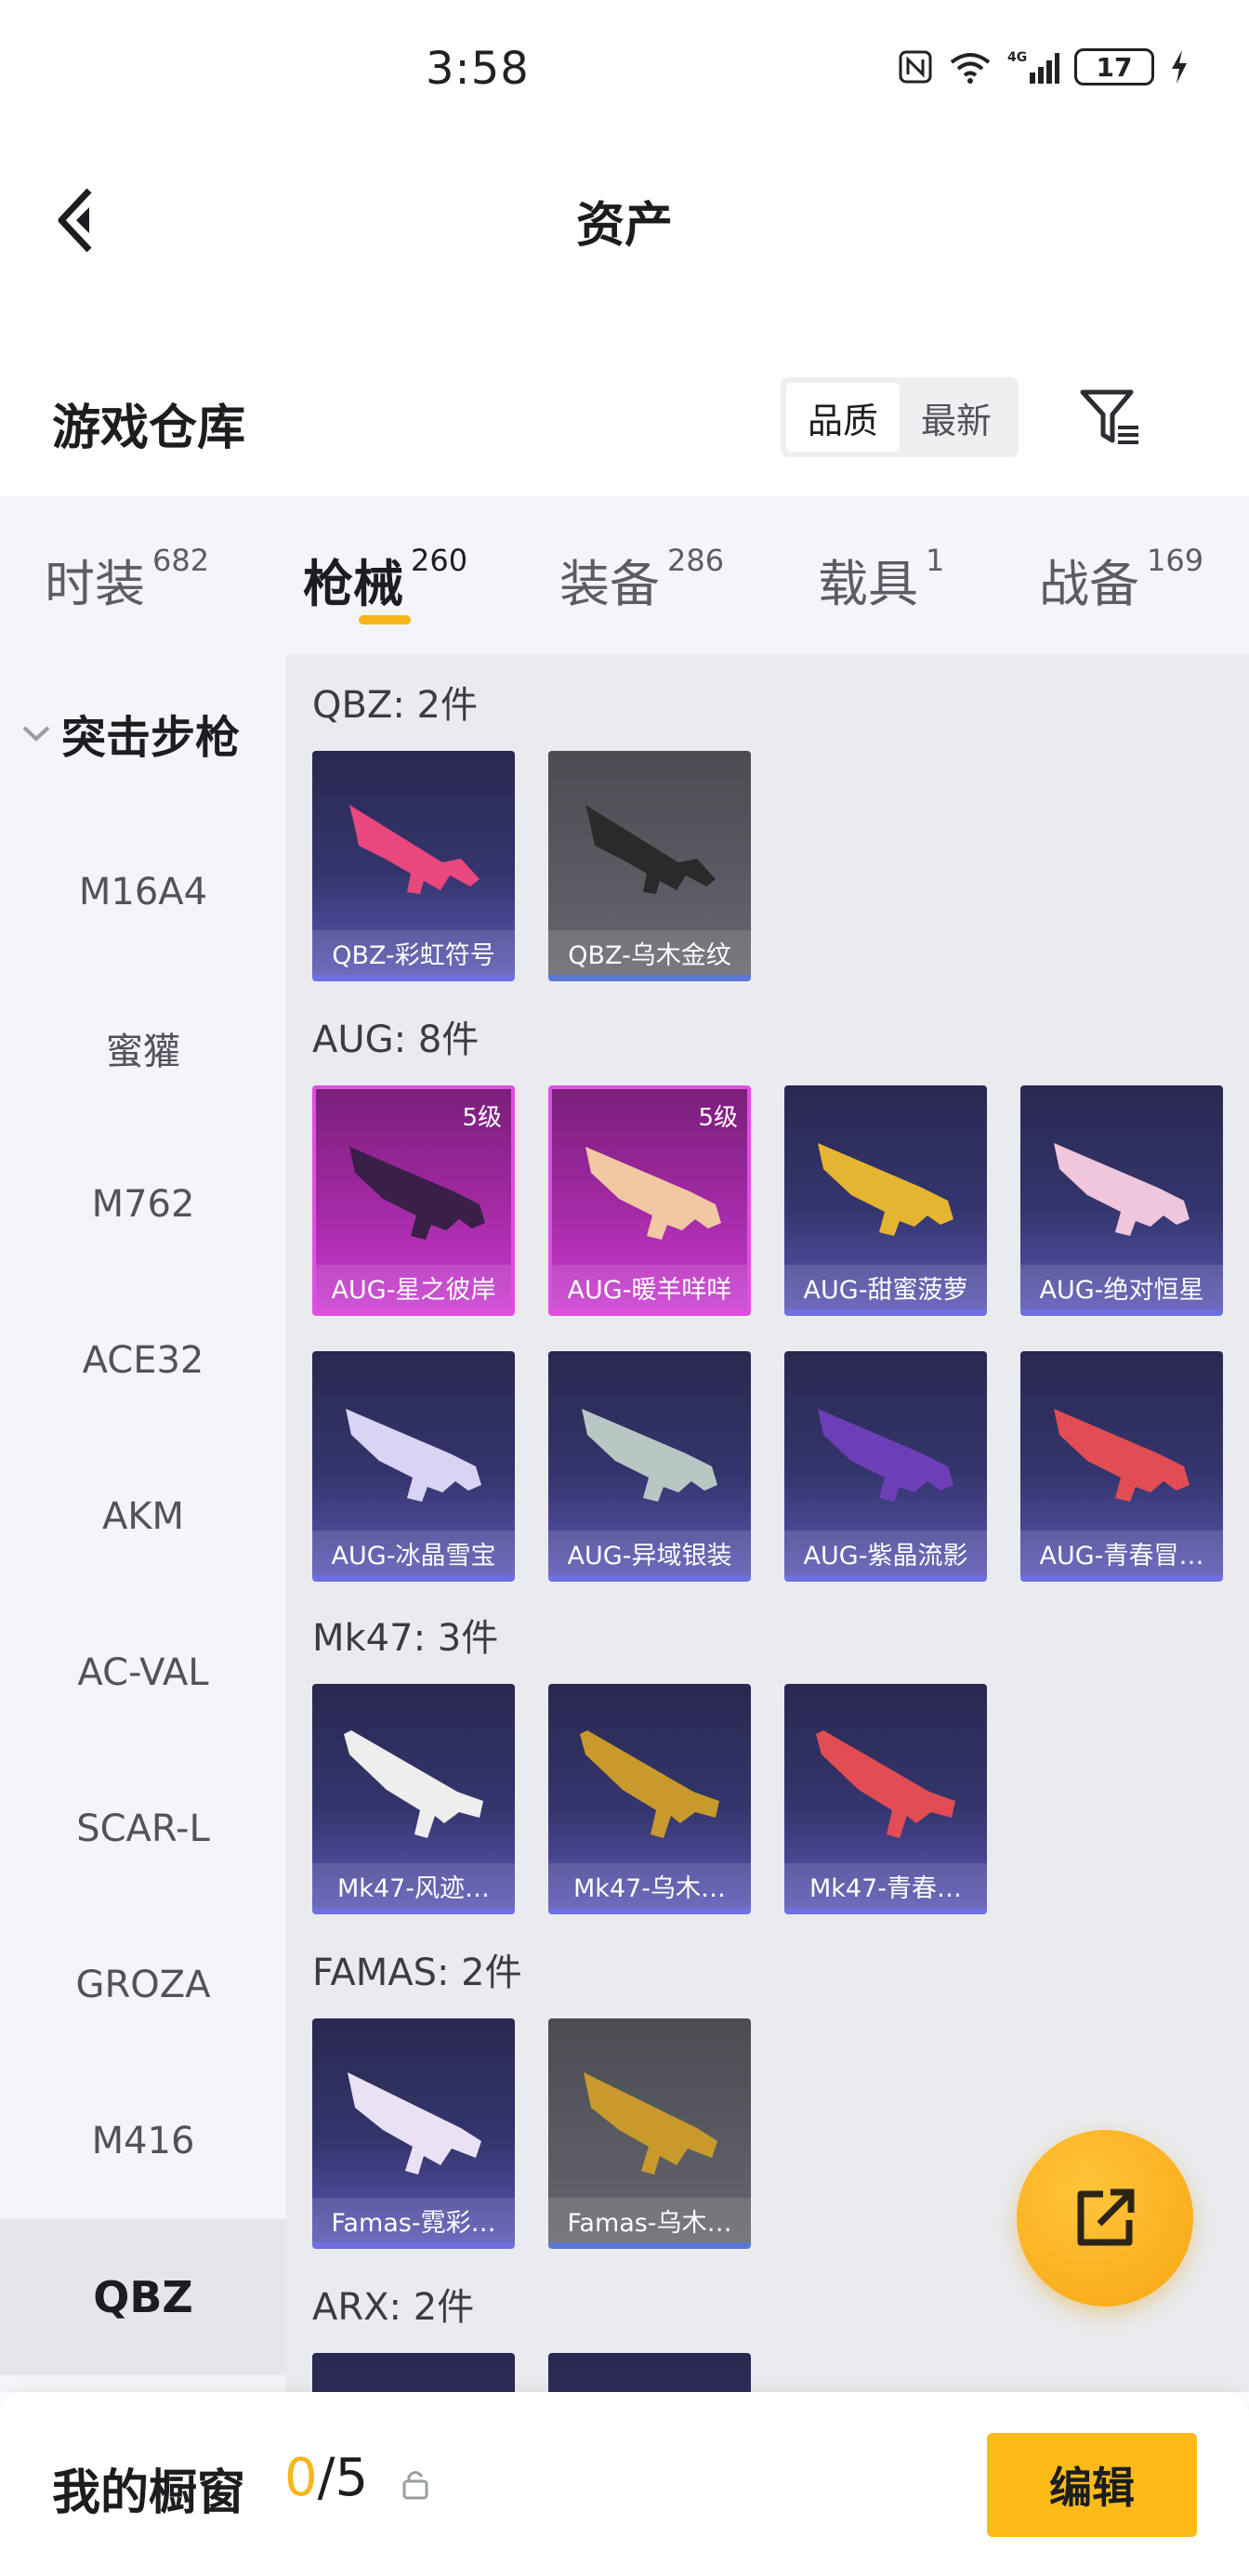 Image resolution: width=1249 pixels, height=2576 pixels. Describe the element at coordinates (1121, 1287) in the screenshot. I see `card-name: AUG-绝对恒星` at that location.